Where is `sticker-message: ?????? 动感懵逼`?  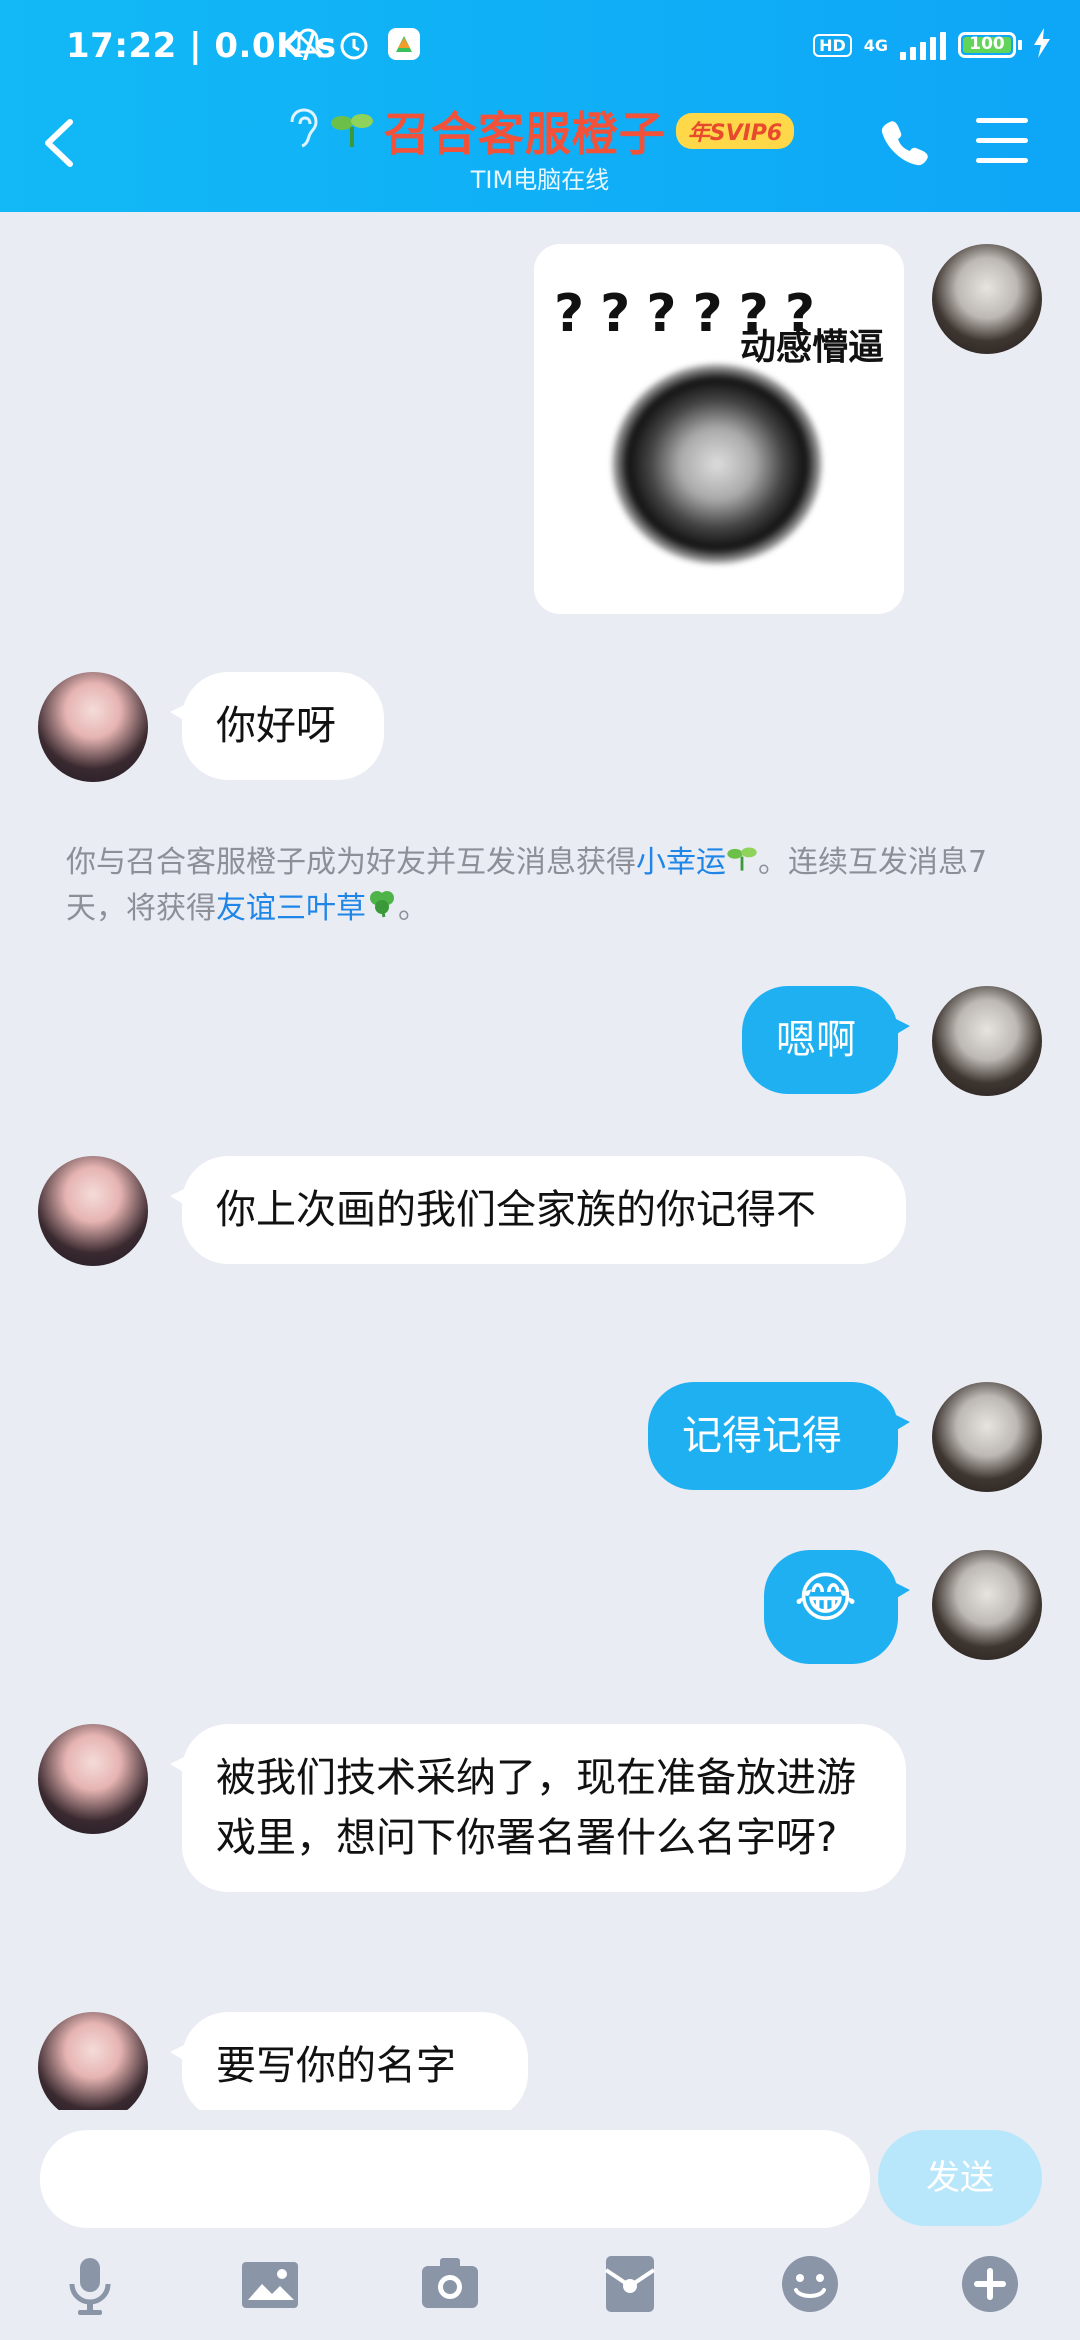 sticker-message: ?????? 动感懵逼 is located at coordinates (719, 429).